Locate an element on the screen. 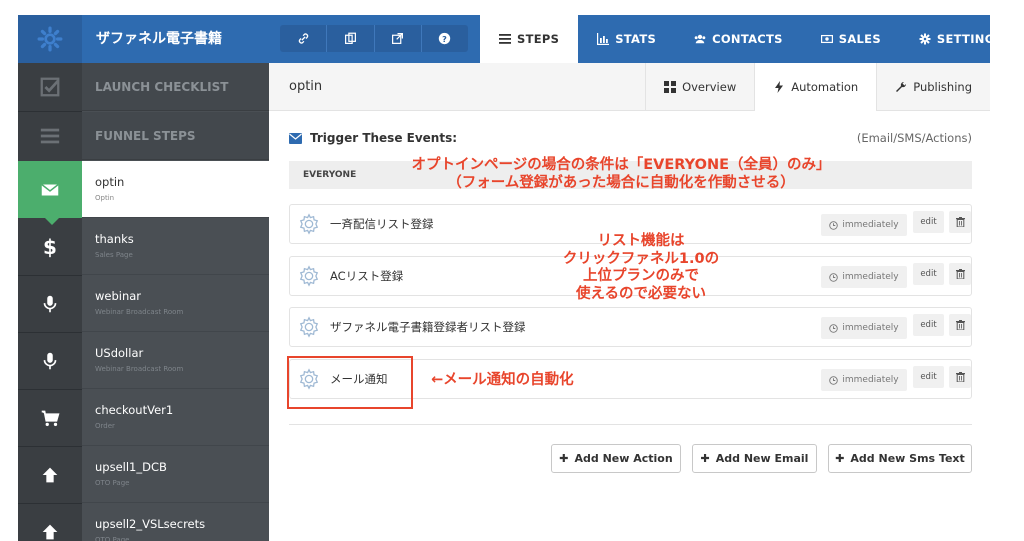  list-icon is located at coordinates (505, 39).